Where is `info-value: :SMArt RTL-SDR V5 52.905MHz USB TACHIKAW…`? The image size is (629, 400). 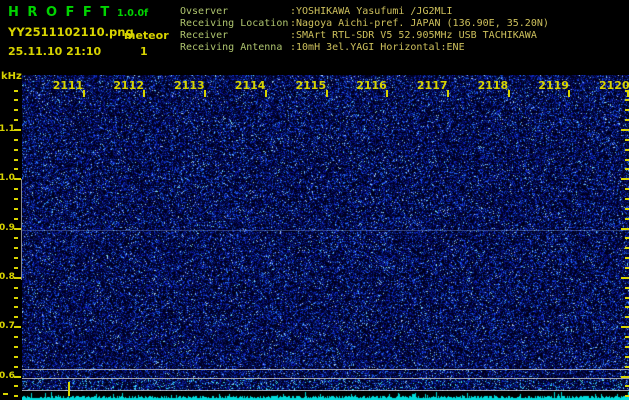
info-value: :SMArt RTL-SDR V5 52.905MHz USB TACHIKAW… is located at coordinates (413, 35).